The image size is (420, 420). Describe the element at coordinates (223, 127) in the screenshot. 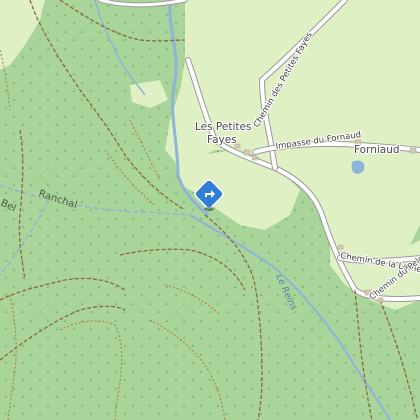

I see `place-label-les-petites-fayes: Les Petites` at that location.